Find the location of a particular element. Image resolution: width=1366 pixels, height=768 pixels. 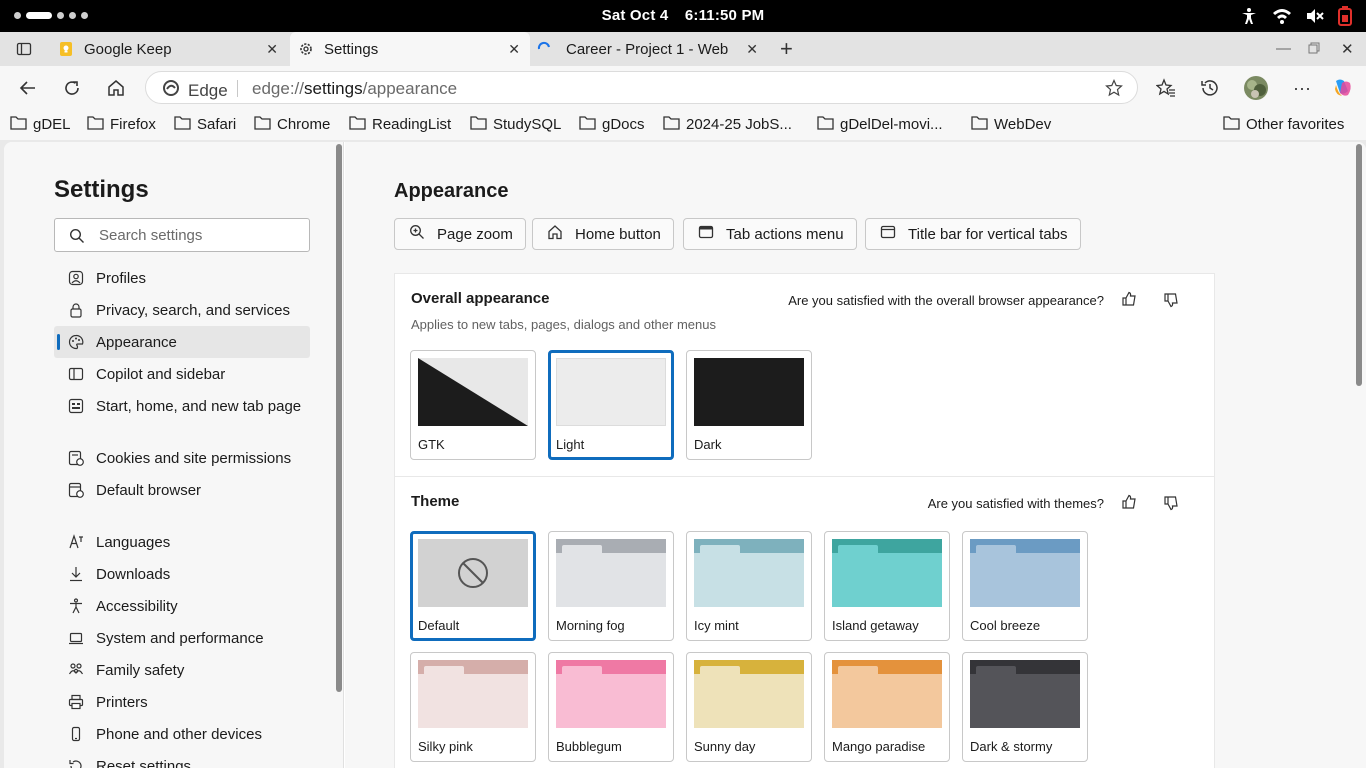

address-bar: Edge edge://settings/appearance is located at coordinates (641, 87).